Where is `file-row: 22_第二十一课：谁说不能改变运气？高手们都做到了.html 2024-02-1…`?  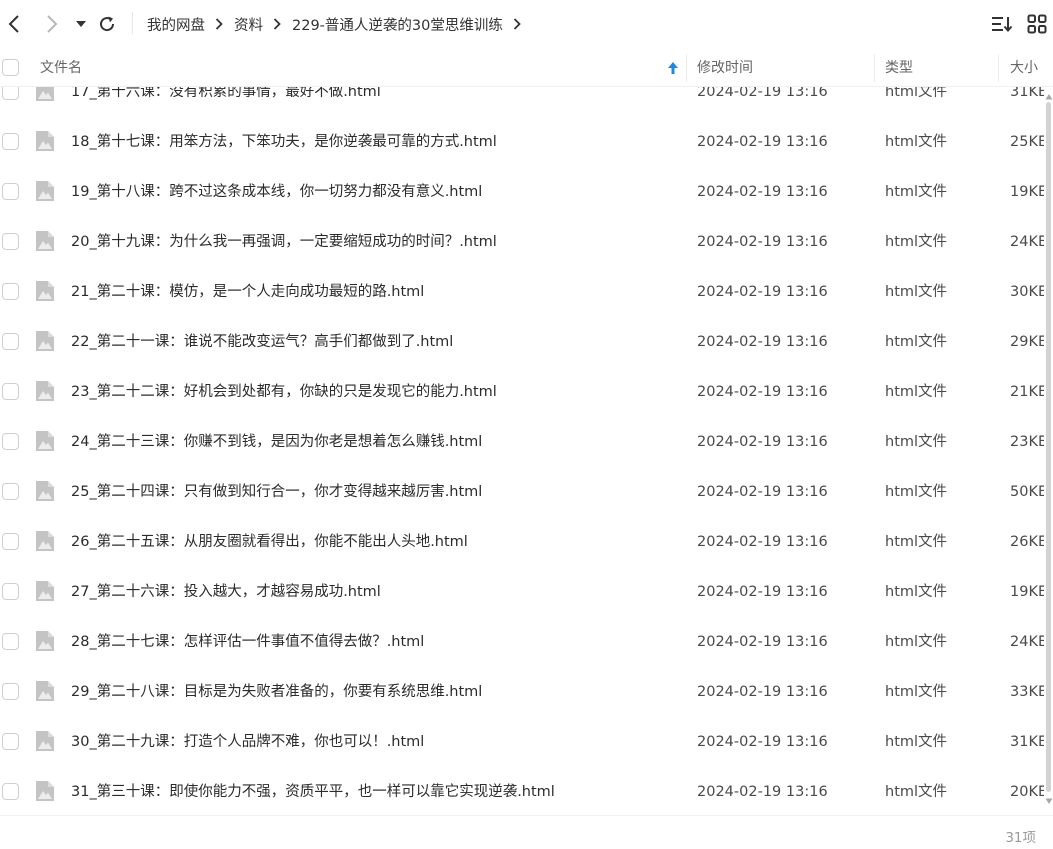
file-row: 22_第二十一课：谁说不能改变运气？高手们都做到了.html 2024-02-1… is located at coordinates (522, 342).